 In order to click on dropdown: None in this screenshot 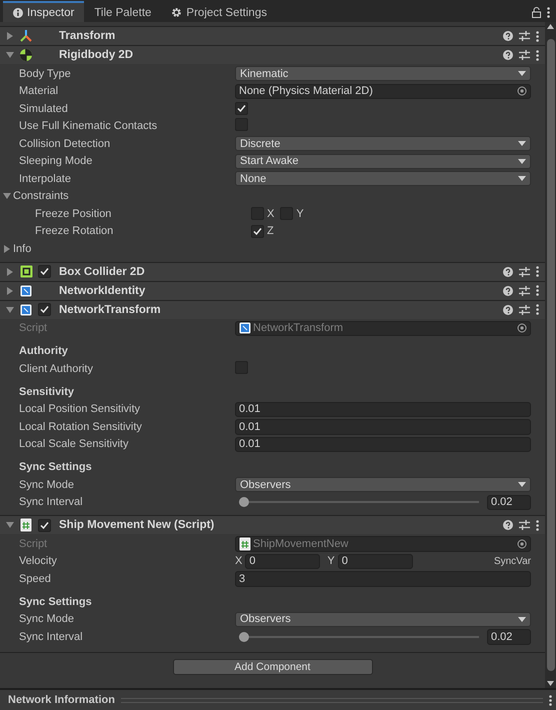, I will do `click(383, 178)`.